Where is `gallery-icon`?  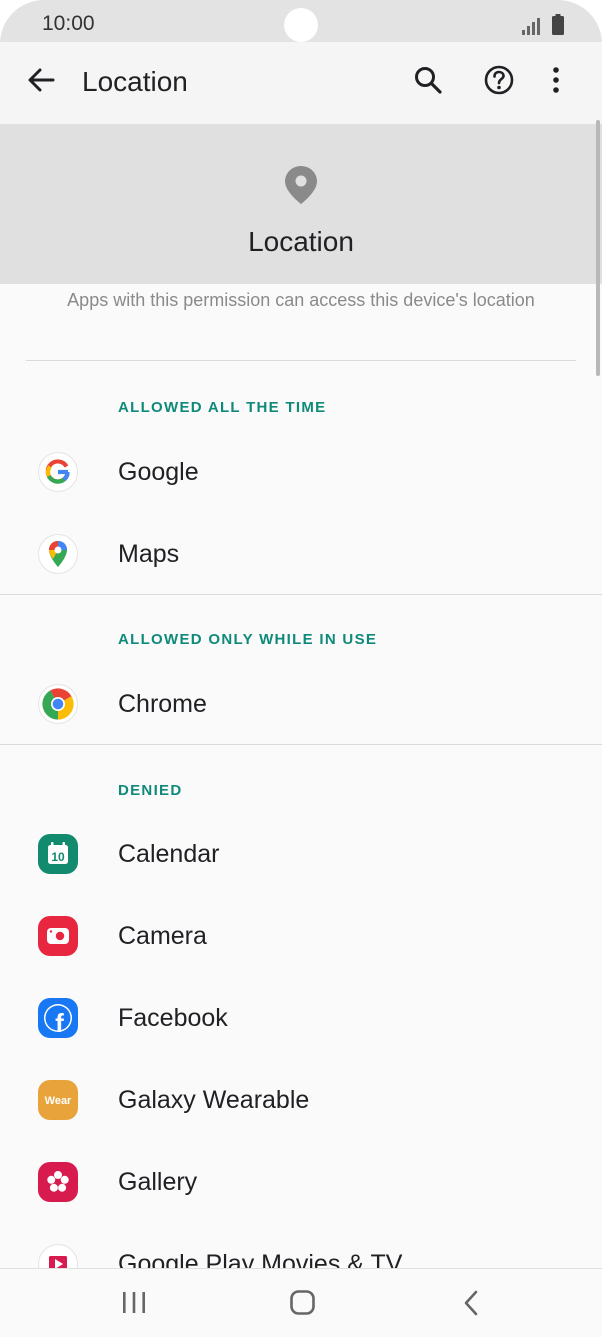 gallery-icon is located at coordinates (58, 1182).